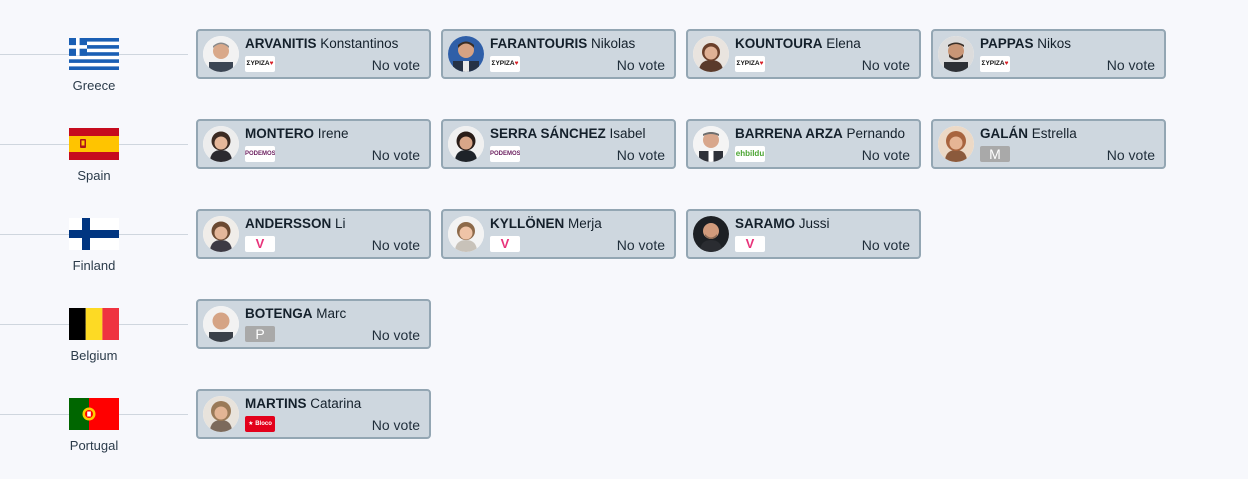 This screenshot has height=479, width=1248. I want to click on mep-card: KOUNTOURA Elena ΣΥΡΙΖΑ♥ No vote, so click(803, 54).